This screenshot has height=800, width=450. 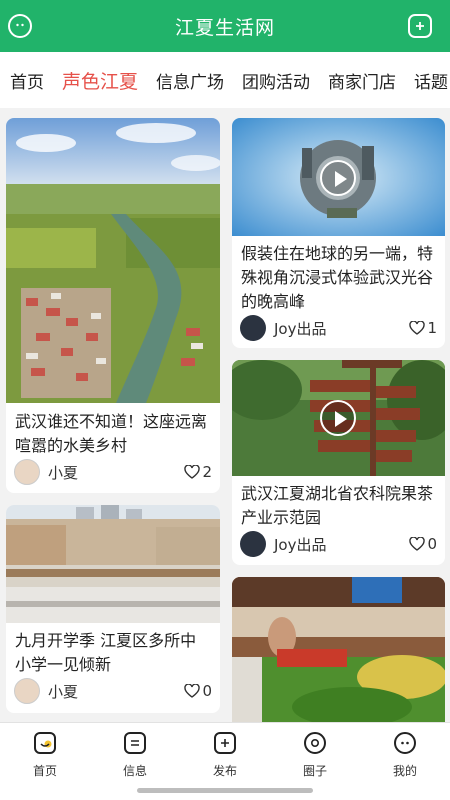 What do you see at coordinates (337, 277) in the screenshot?
I see `card-caption: 假装住在地球的另一端，特殊视角沉浸式体验武汉光谷的晚高峰` at bounding box center [337, 277].